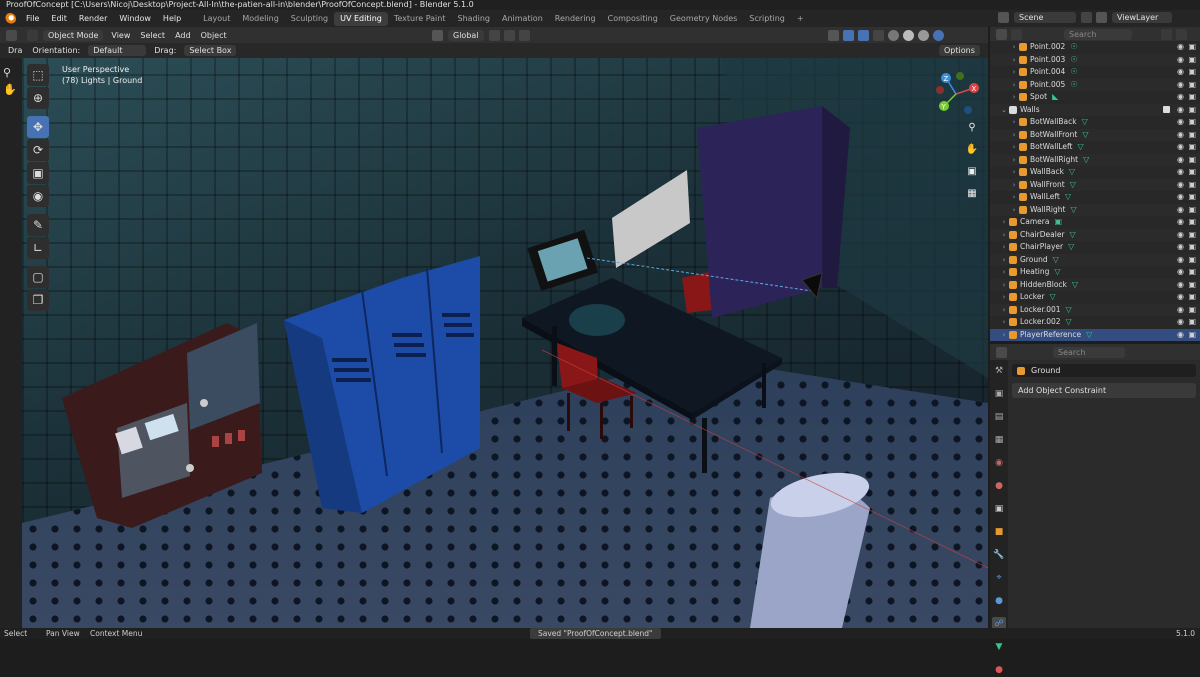 Image resolution: width=1200 pixels, height=677 pixels. Describe the element at coordinates (1095, 310) in the screenshot. I see `outliner-row: › Locker.001 ▽ ◉ ▣` at that location.